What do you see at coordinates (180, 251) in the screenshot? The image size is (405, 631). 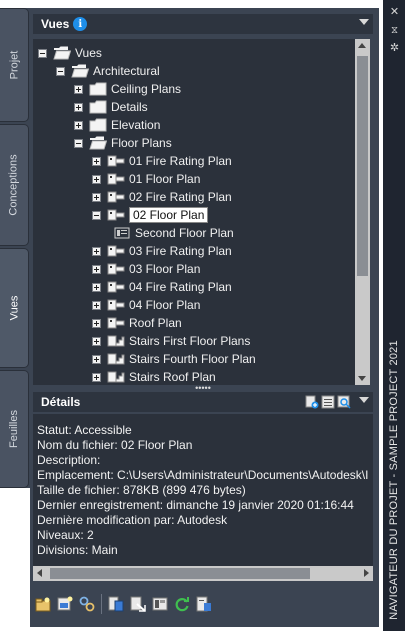 I see `tree-item-label: 03 Fire Rating Plan` at bounding box center [180, 251].